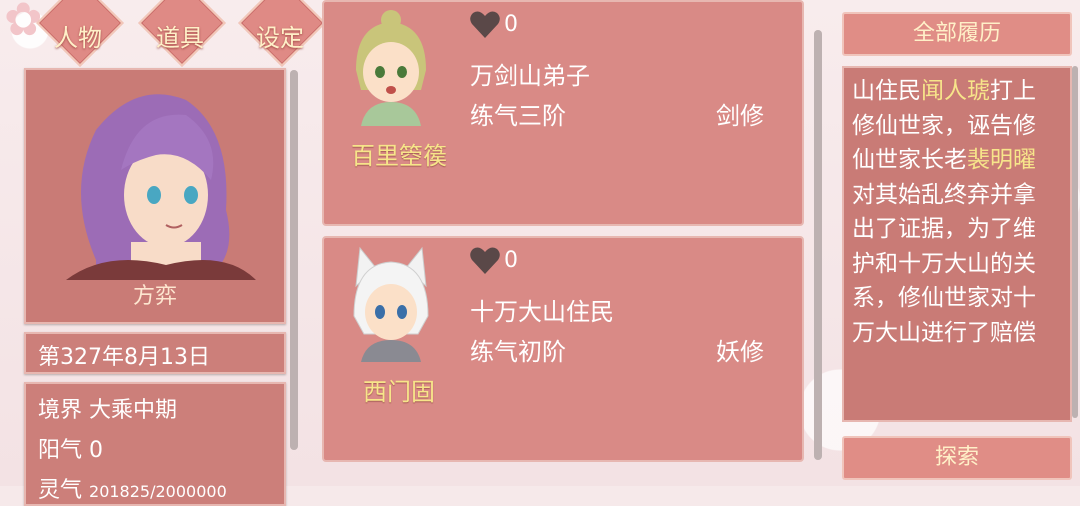 This screenshot has width=1080, height=506. I want to click on player-portrait-panel: 方弈, so click(155, 196).